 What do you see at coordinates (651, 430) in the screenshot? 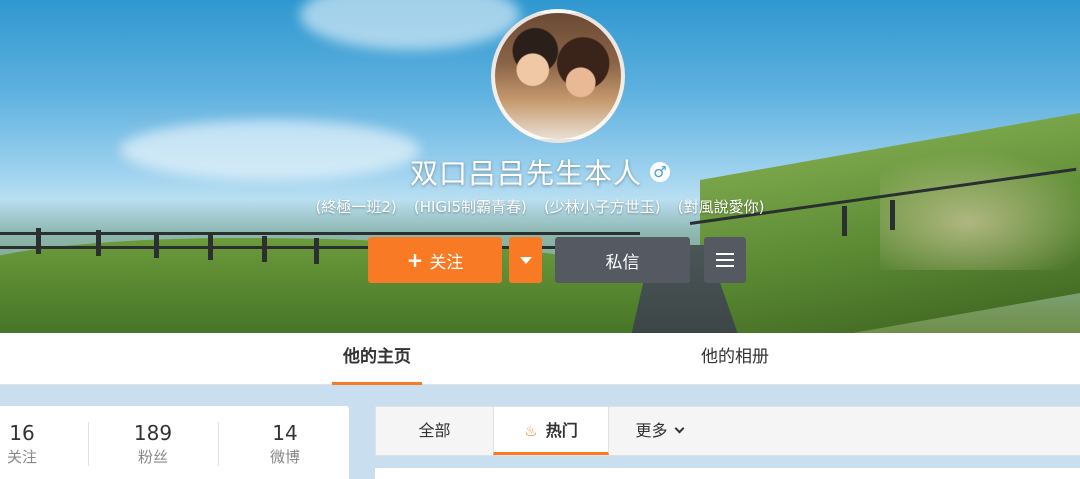
I see `filter-more-label: 更多` at bounding box center [651, 430].